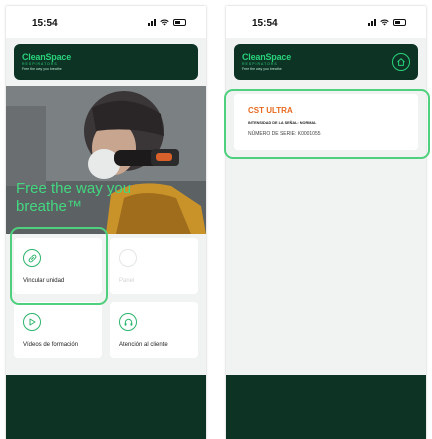  What do you see at coordinates (128, 322) in the screenshot?
I see `headset-icon` at bounding box center [128, 322].